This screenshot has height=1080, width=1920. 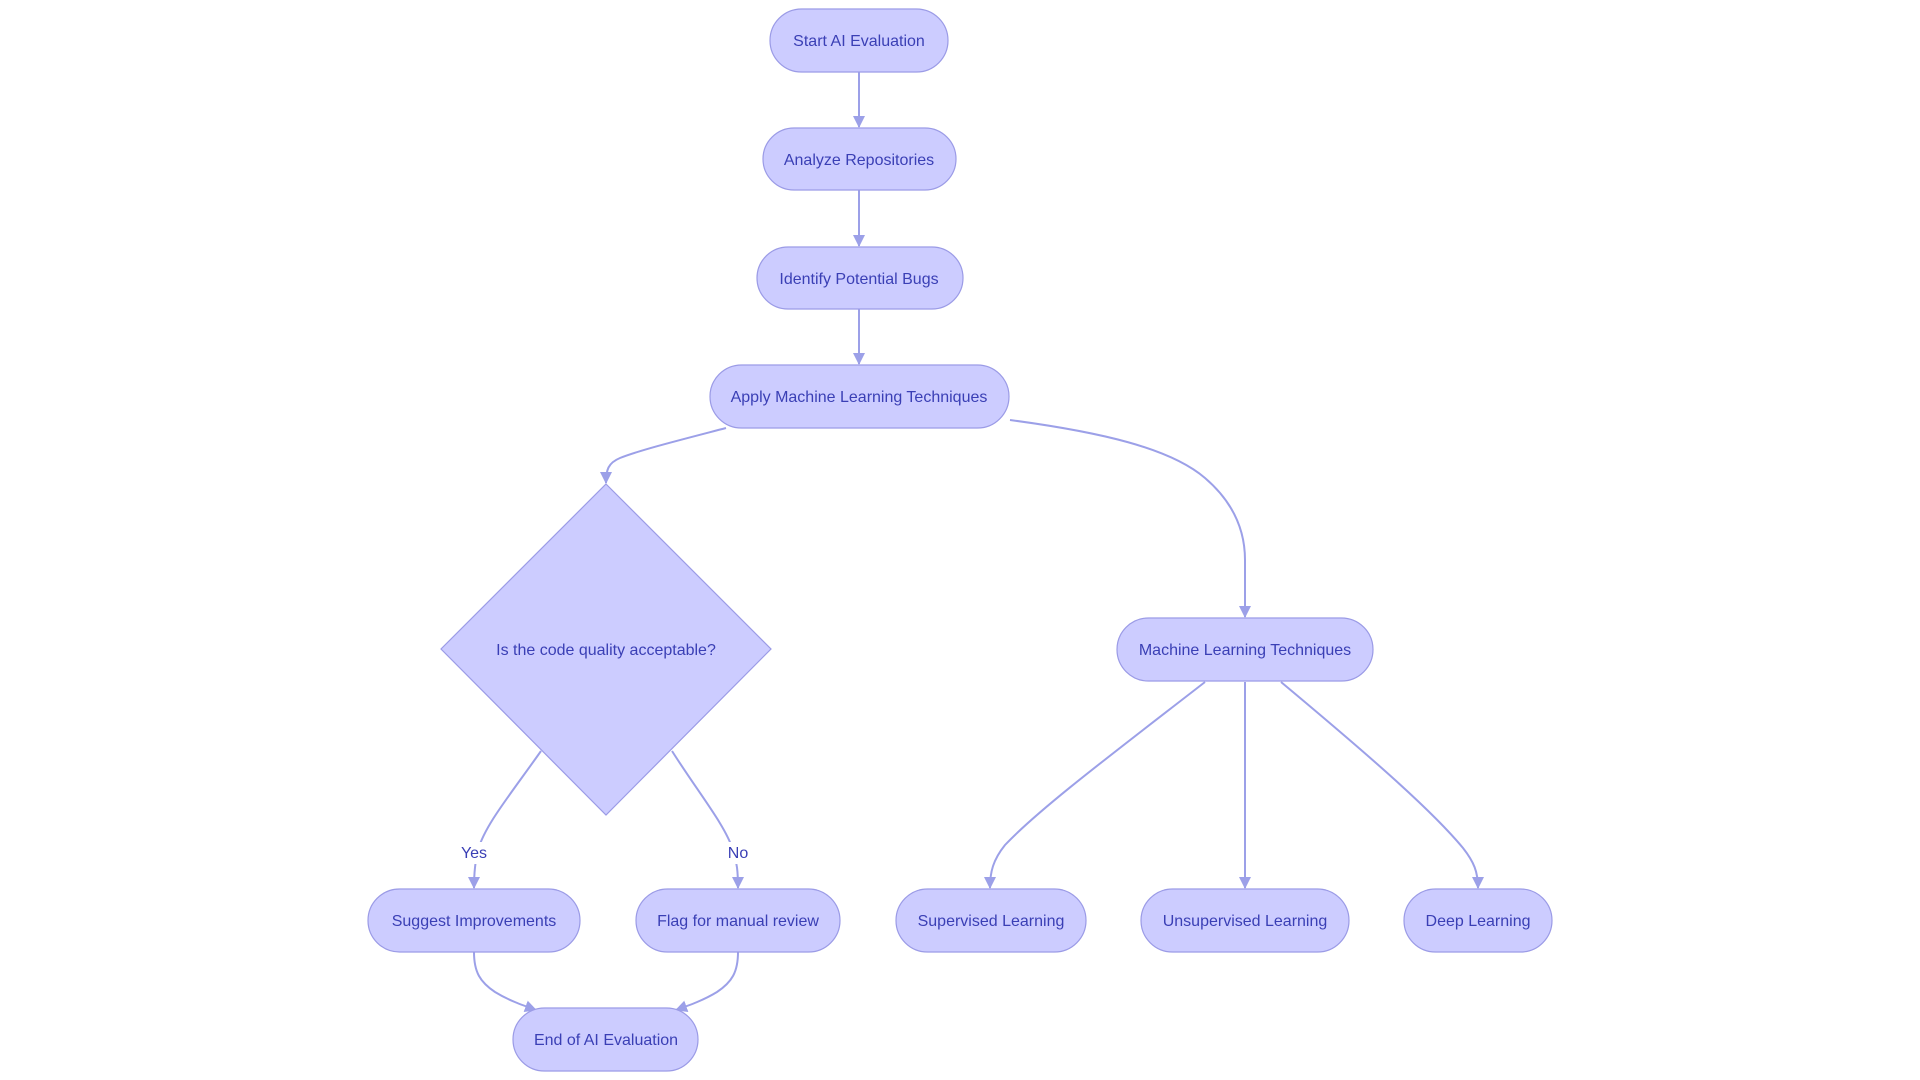 I want to click on edge-ml-techniques-to-supervised, so click(x=1095, y=785).